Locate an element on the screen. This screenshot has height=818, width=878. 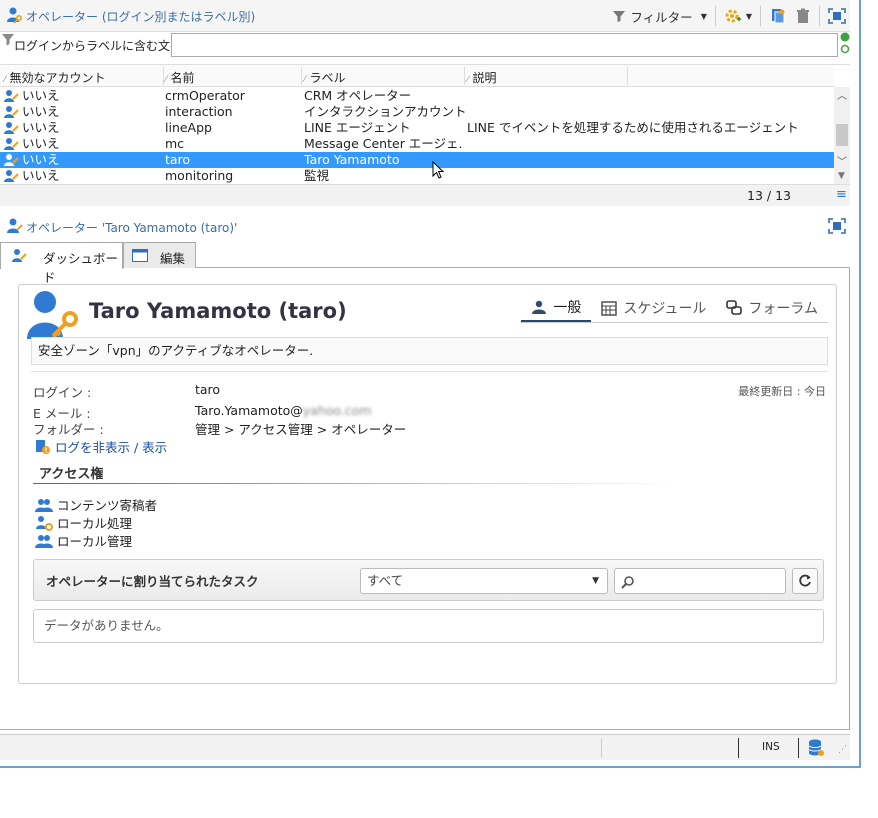
folder-label: フォルダー : is located at coordinates (68, 429).